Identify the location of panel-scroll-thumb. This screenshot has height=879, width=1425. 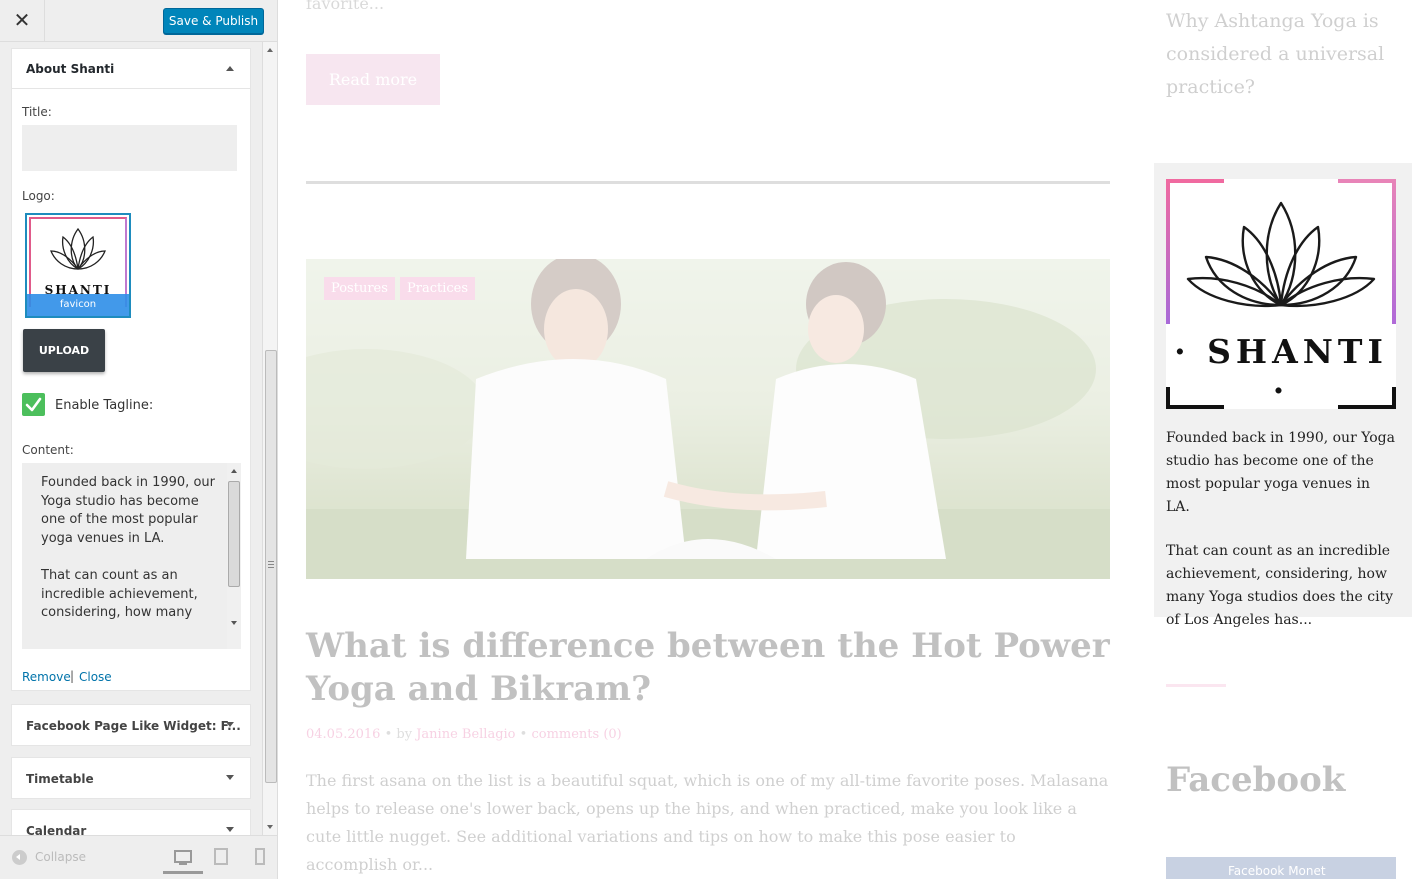
(271, 566).